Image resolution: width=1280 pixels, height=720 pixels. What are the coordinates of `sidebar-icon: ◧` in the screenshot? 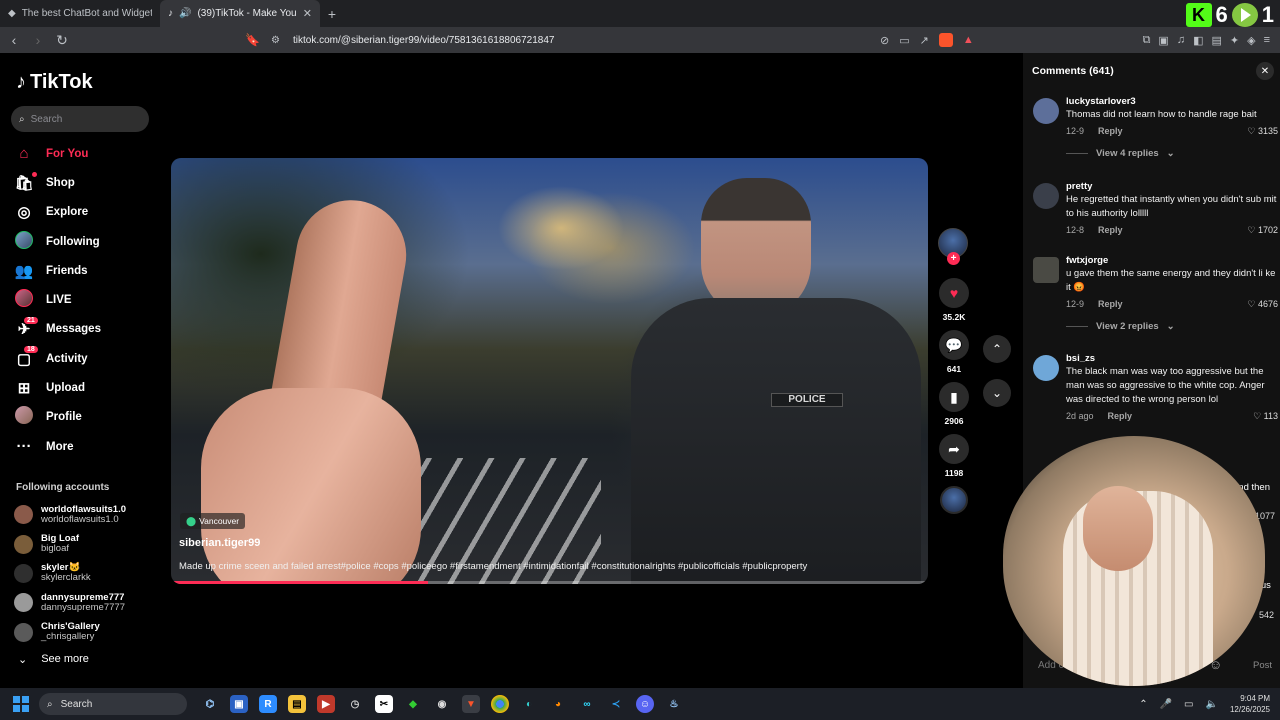 It's located at (1198, 40).